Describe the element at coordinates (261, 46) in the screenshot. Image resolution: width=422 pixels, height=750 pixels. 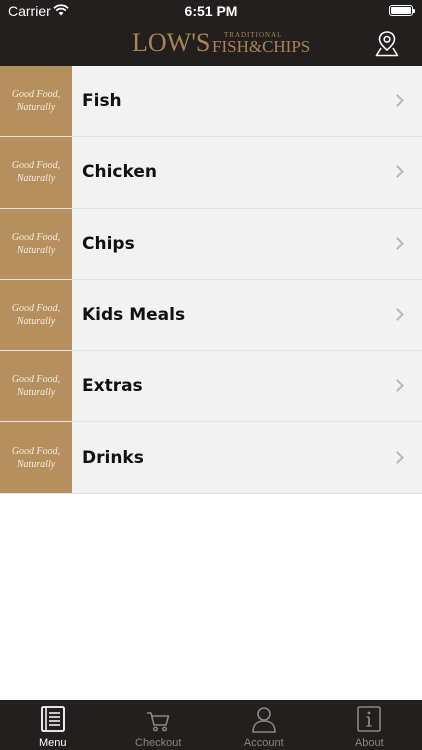
I see `logo-fish-text: FISH&CHIPS` at that location.